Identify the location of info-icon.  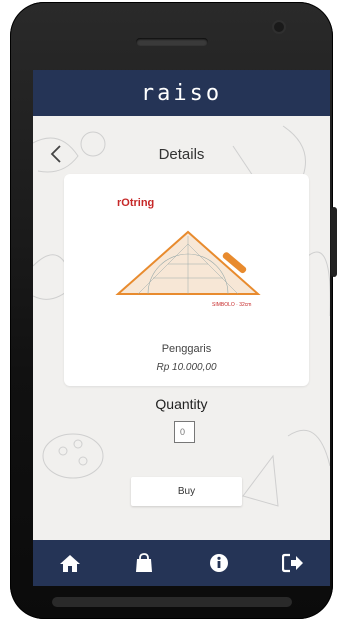
(218, 563).